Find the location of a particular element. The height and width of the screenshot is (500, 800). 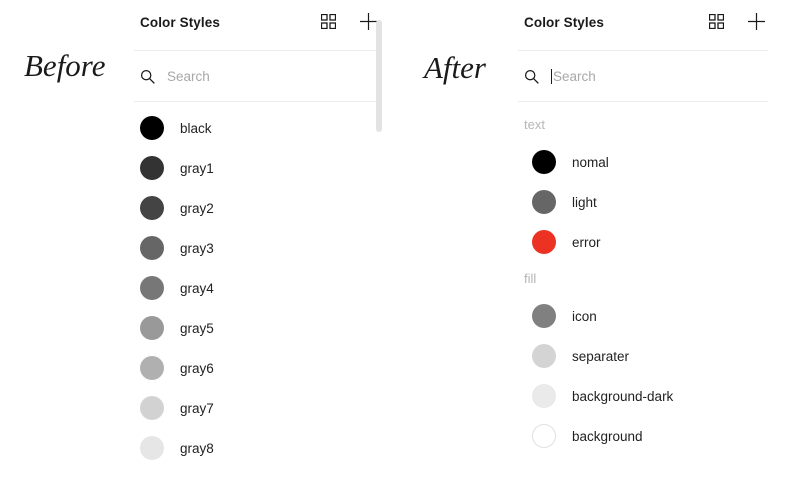

group-label: fill is located at coordinates (530, 278).